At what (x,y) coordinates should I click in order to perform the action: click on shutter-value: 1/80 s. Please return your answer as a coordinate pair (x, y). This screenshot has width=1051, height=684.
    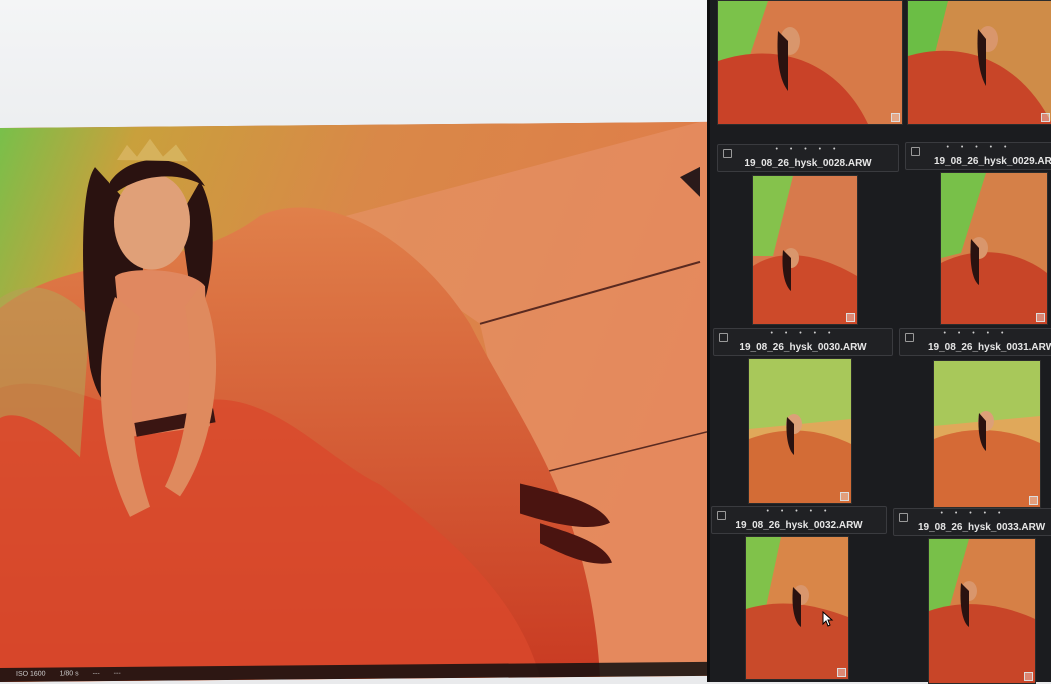
    Looking at the image, I should click on (69, 674).